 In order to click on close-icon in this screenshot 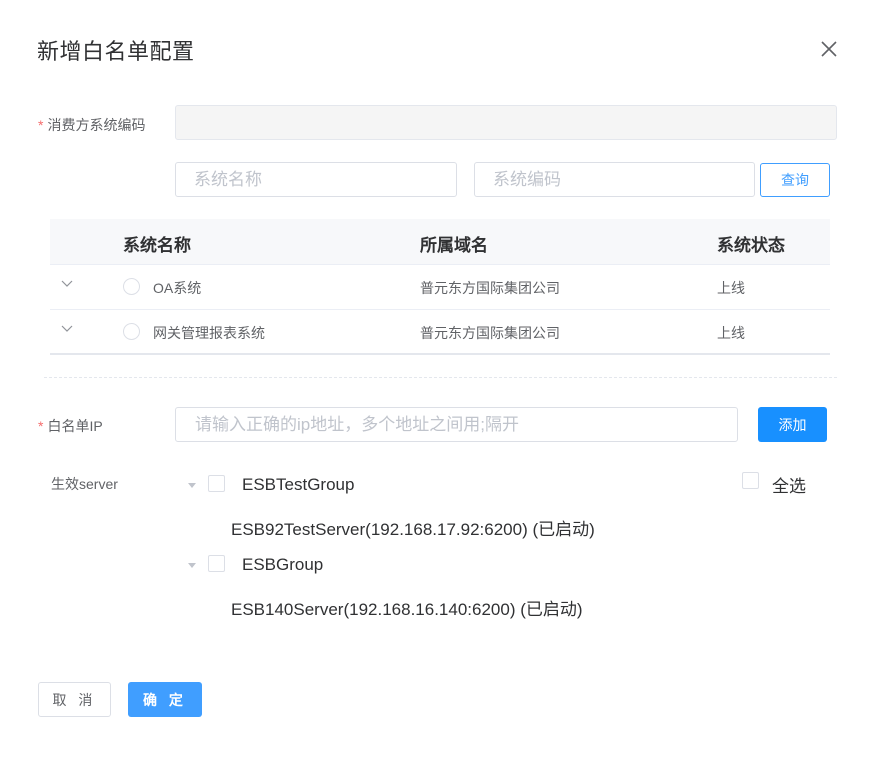, I will do `click(829, 49)`.